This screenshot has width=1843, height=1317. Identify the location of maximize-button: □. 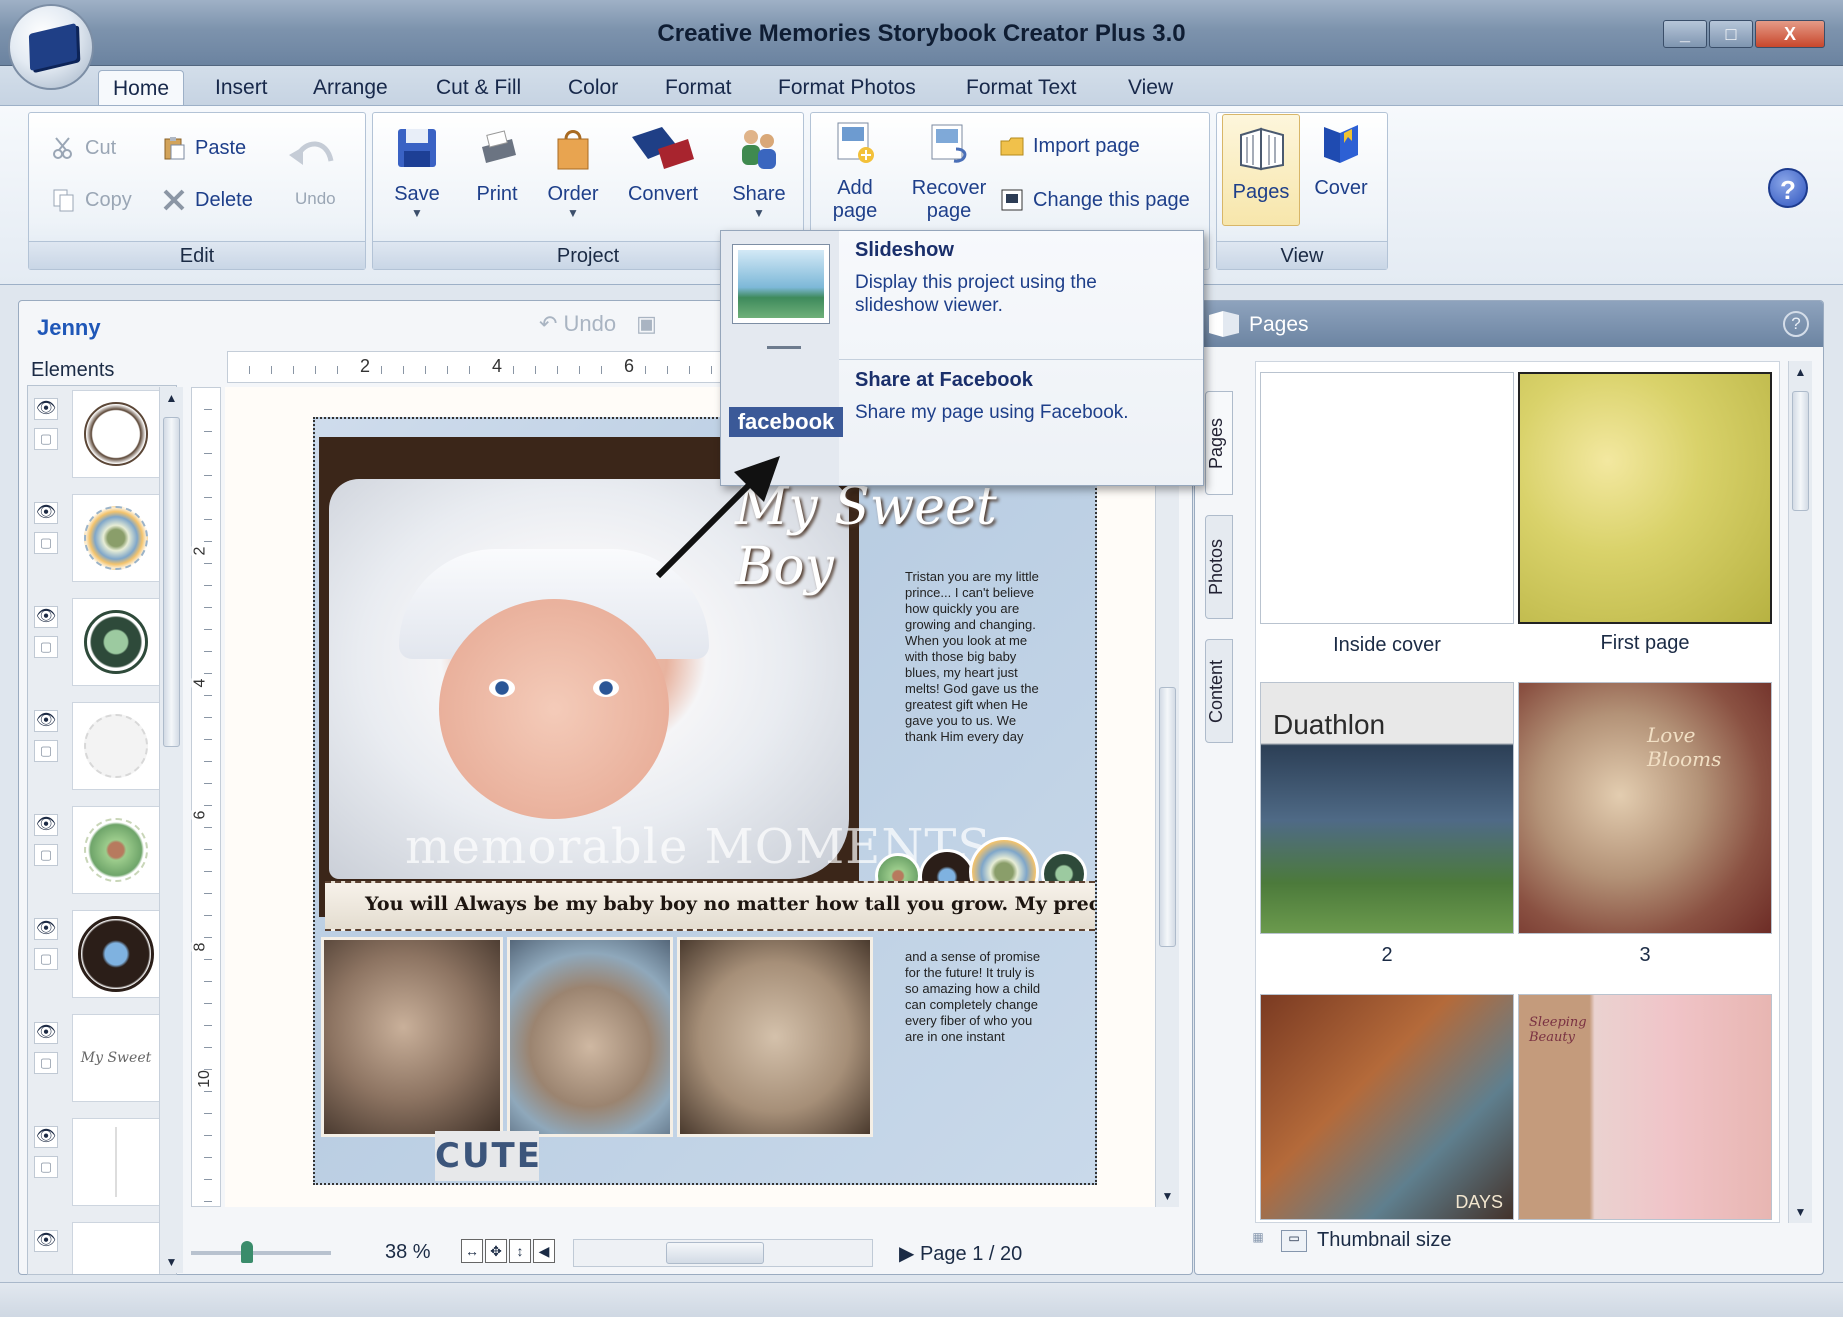
(1731, 34).